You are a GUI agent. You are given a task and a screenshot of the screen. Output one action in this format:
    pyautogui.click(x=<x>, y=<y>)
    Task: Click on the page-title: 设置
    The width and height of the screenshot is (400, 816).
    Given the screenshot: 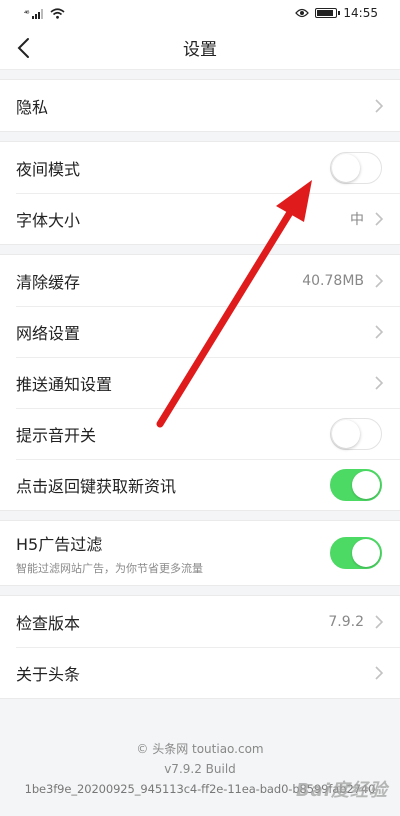 What is the action you would take?
    pyautogui.click(x=200, y=50)
    